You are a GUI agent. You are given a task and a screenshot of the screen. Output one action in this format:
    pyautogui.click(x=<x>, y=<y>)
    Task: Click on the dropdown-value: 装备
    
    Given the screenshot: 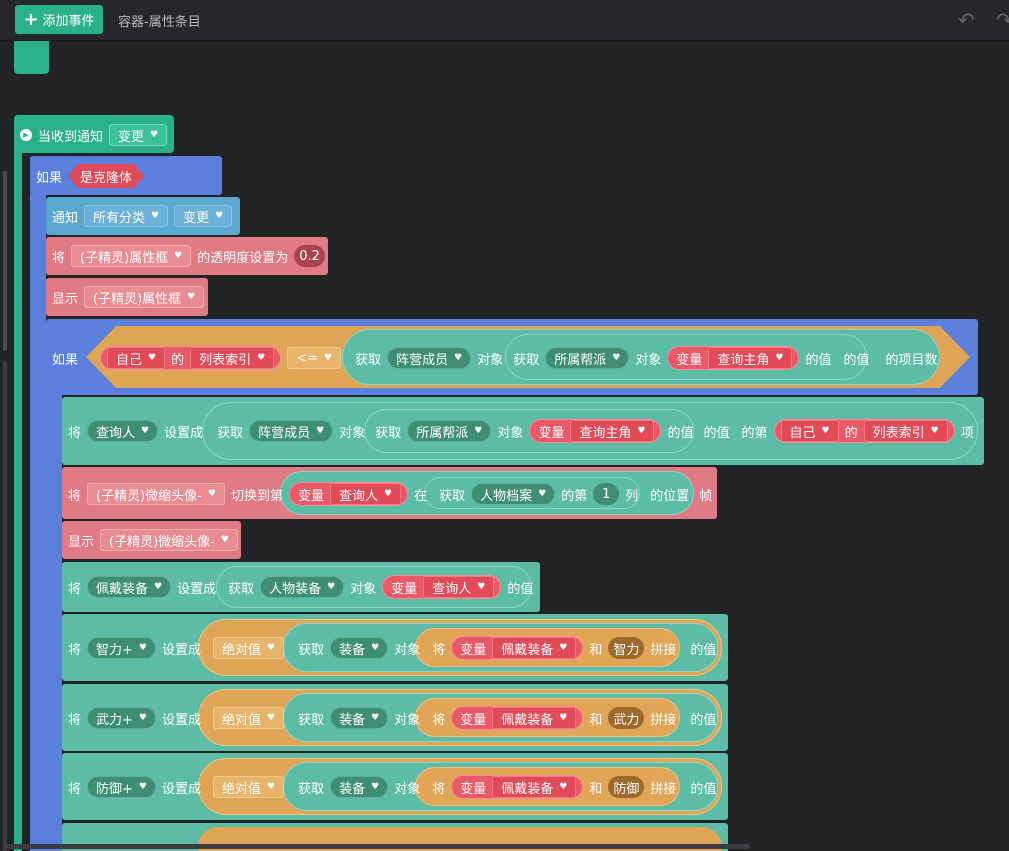 What is the action you would take?
    pyautogui.click(x=352, y=720)
    